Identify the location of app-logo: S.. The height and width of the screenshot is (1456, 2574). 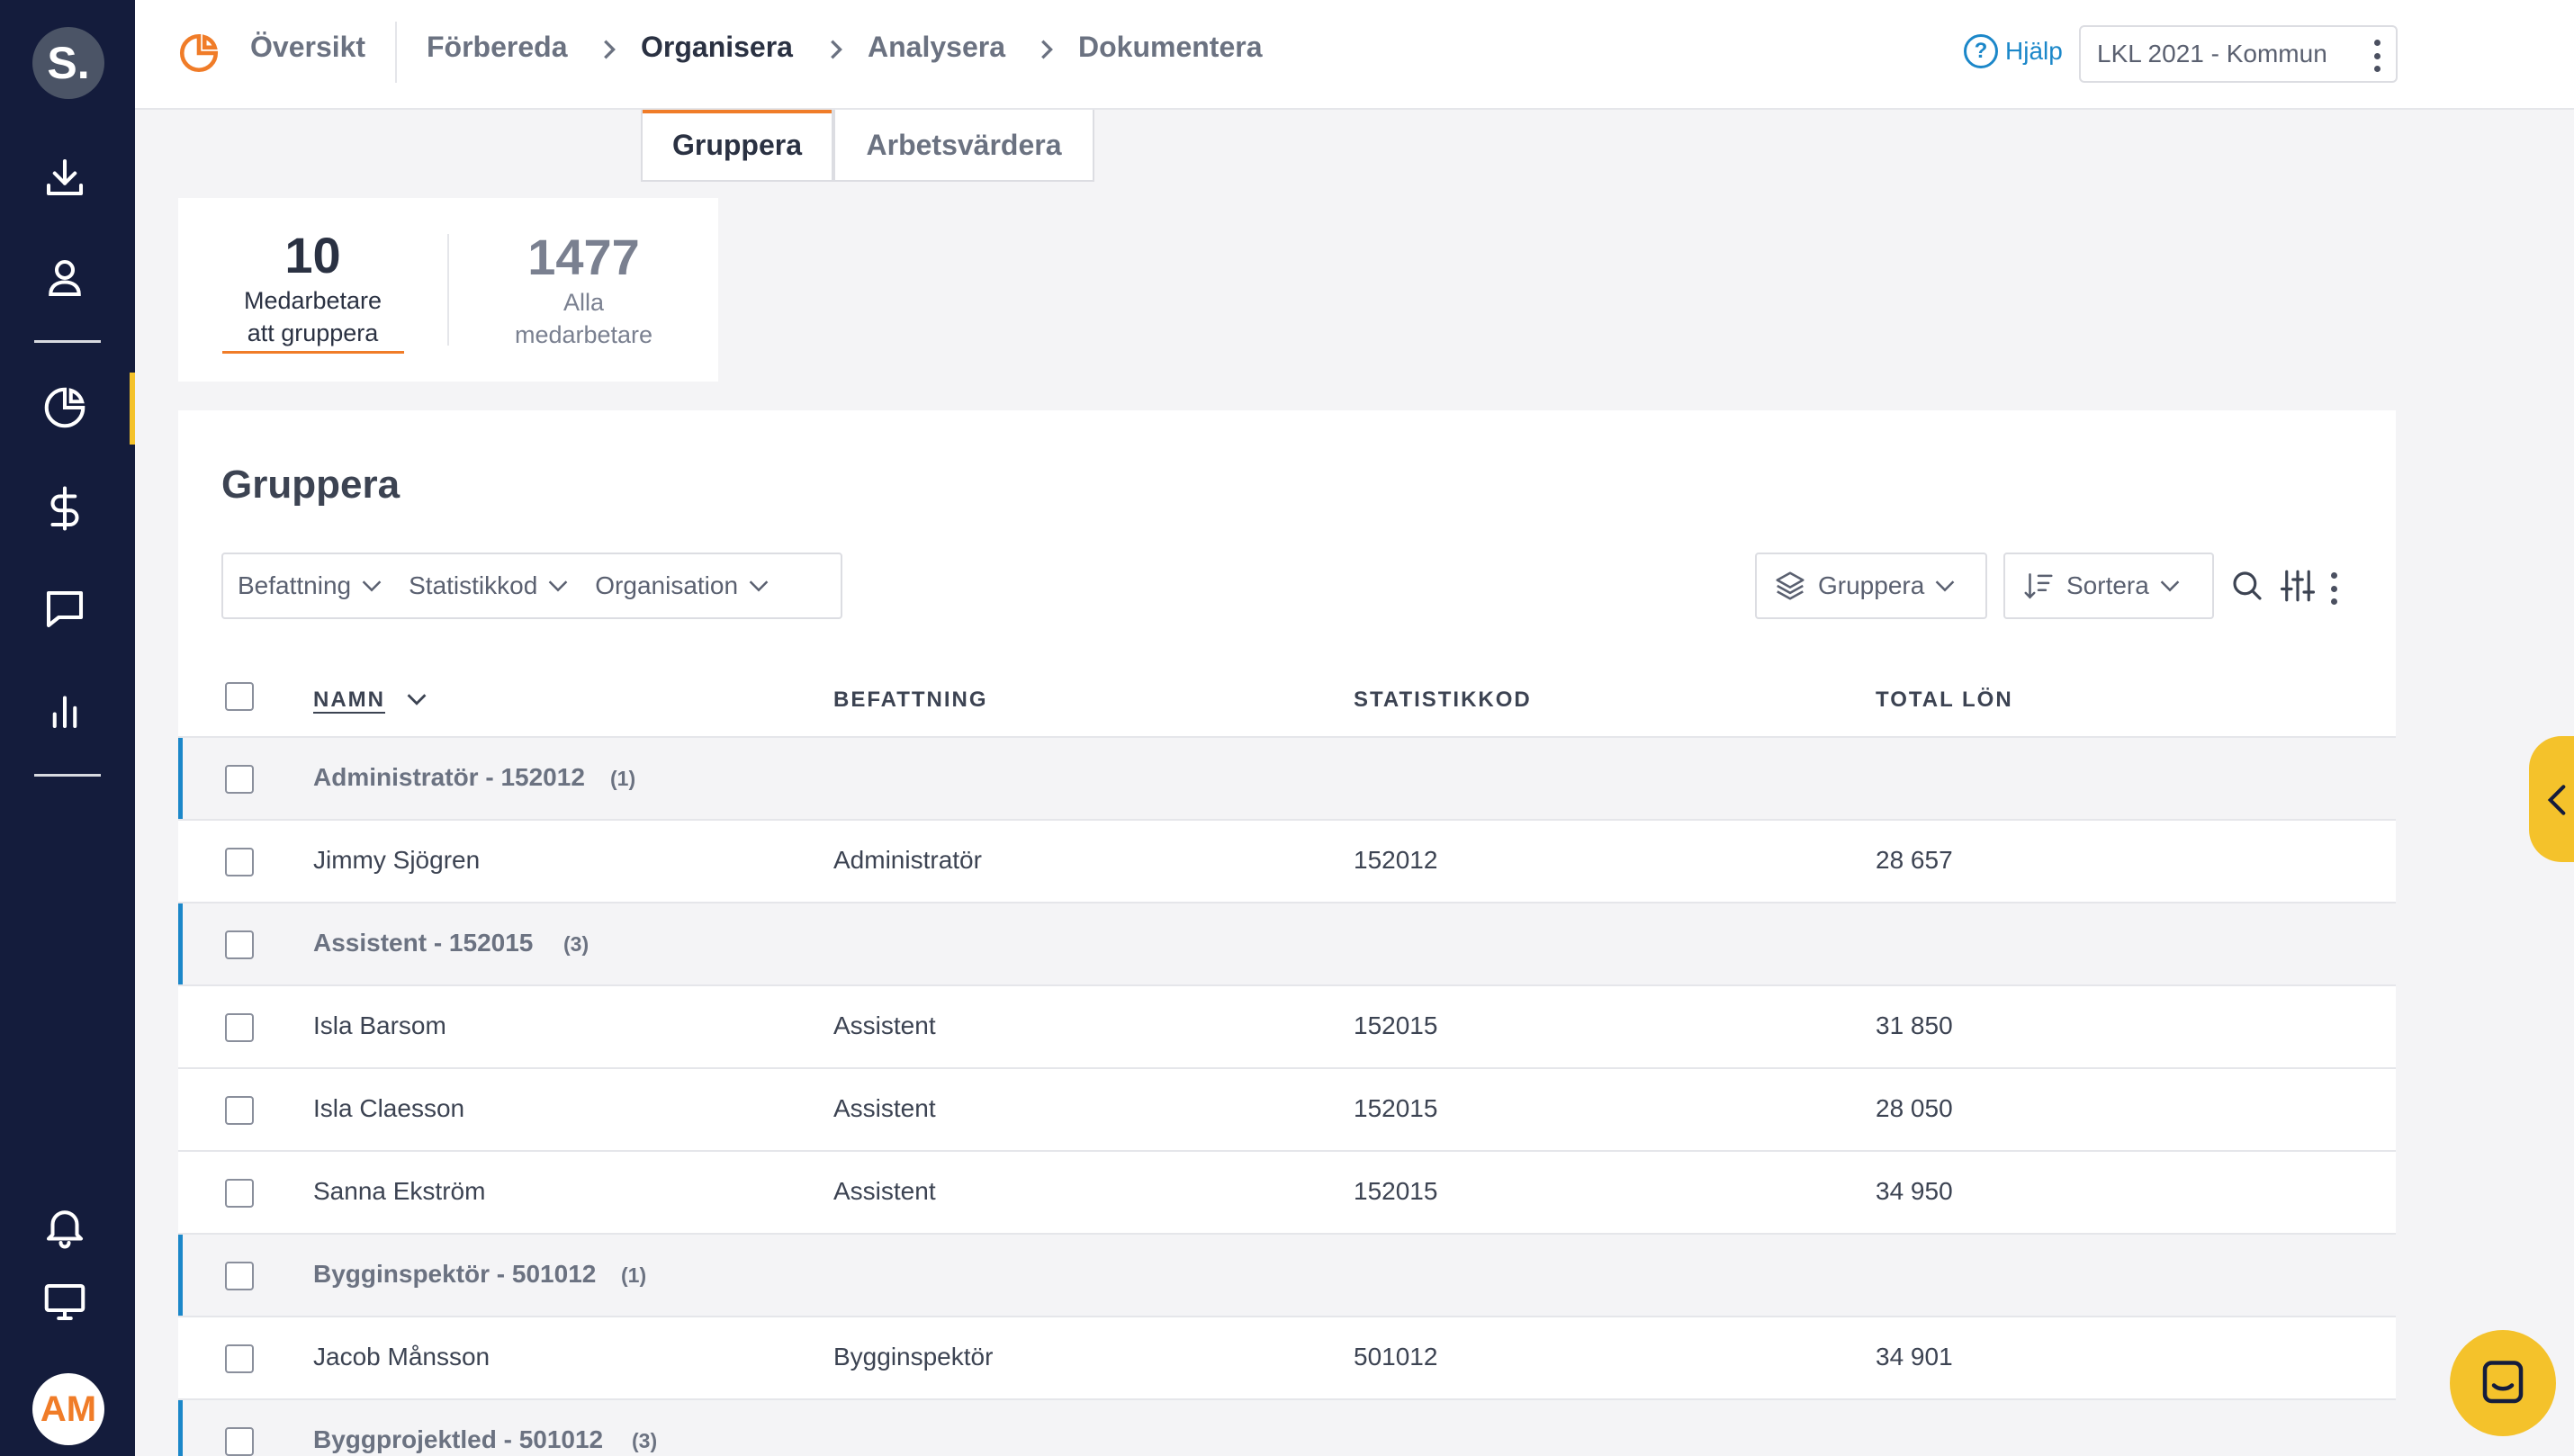
(68, 63).